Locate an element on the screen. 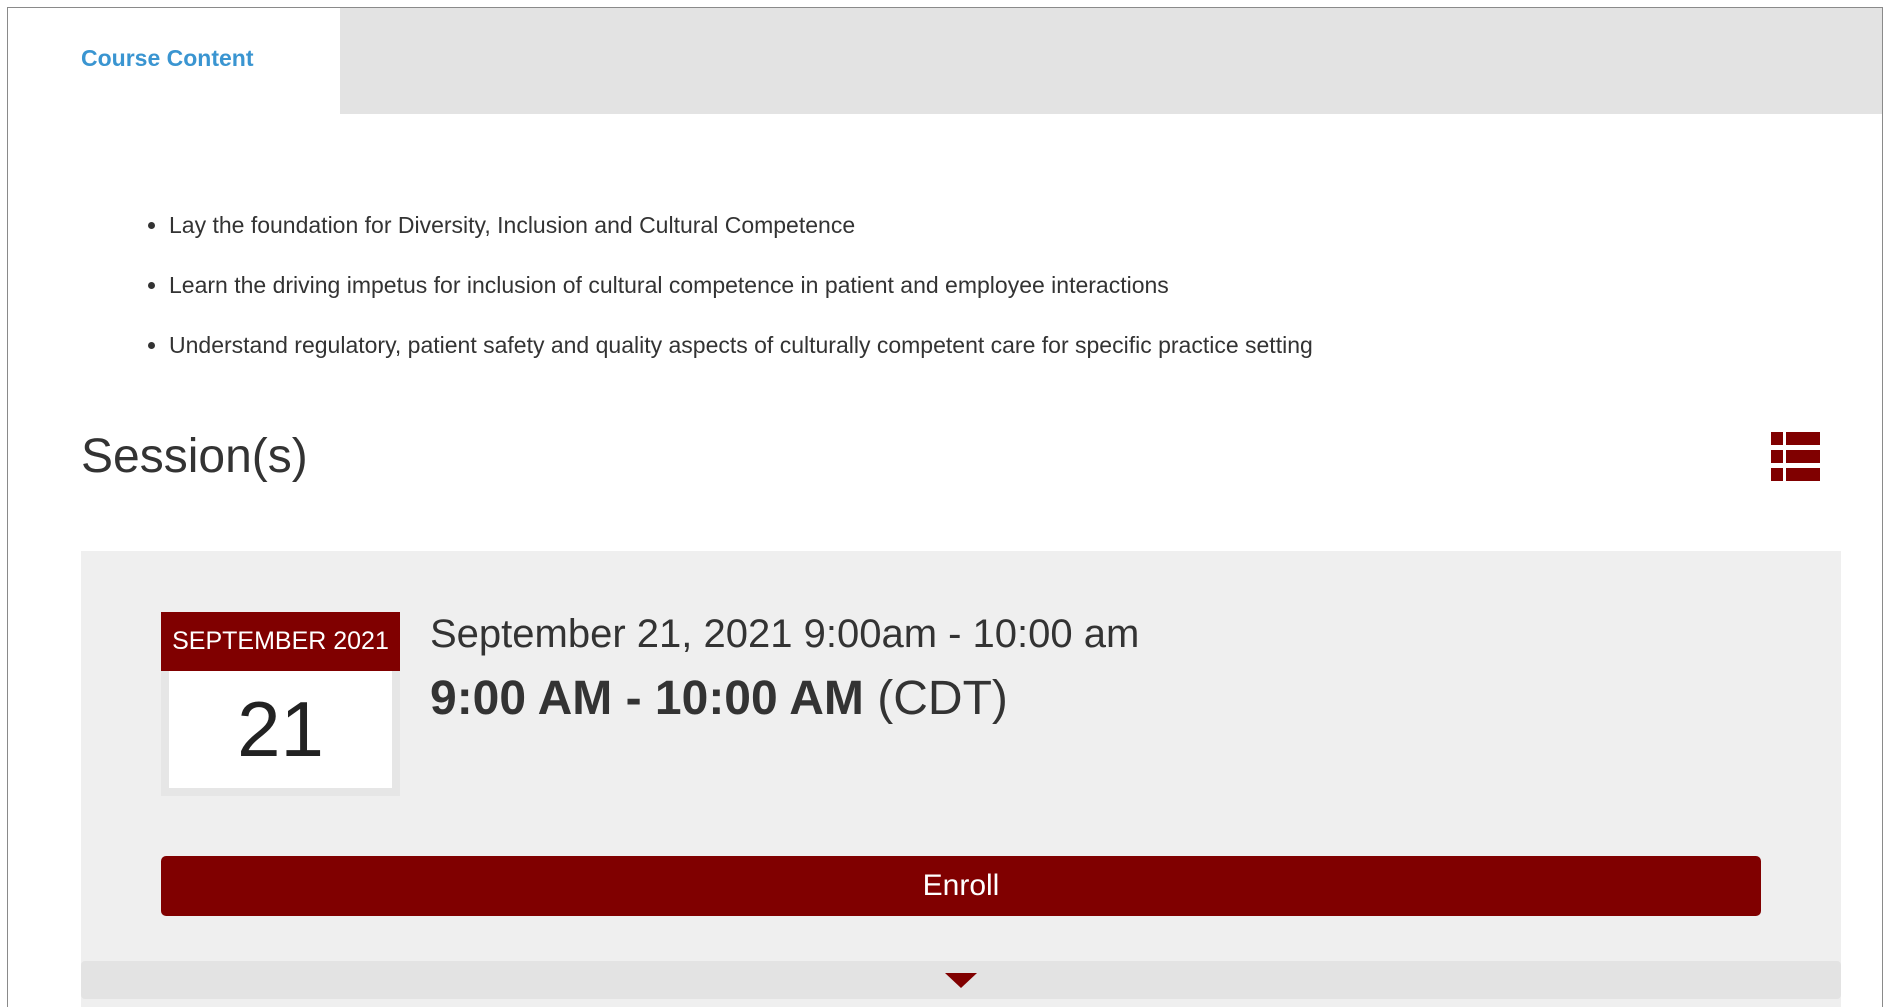  session-time-range: 9:00 AM - 10:00 AM is located at coordinates (647, 698).